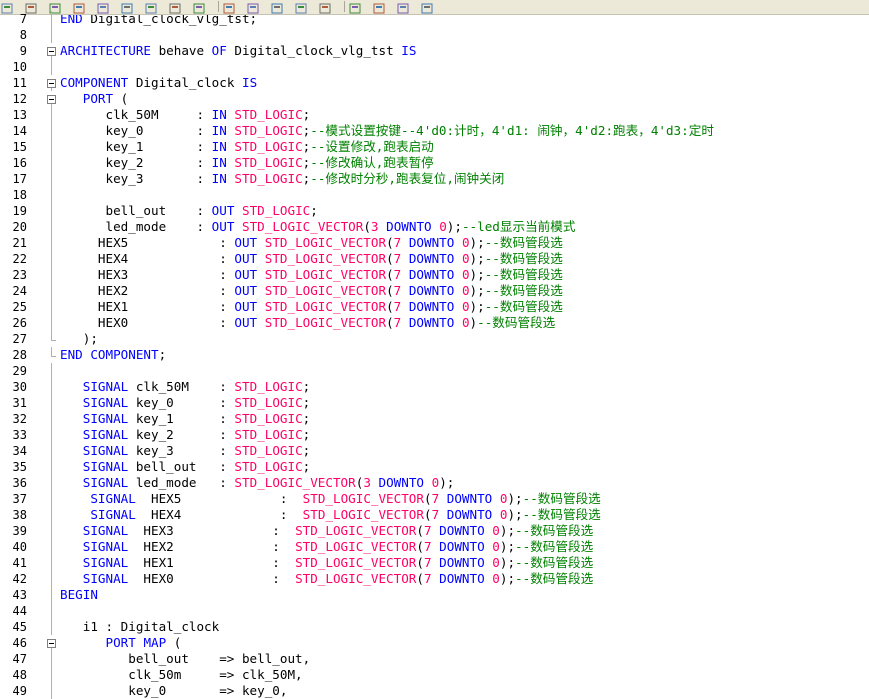  Describe the element at coordinates (19, 211) in the screenshot. I see `line-number: 19` at that location.